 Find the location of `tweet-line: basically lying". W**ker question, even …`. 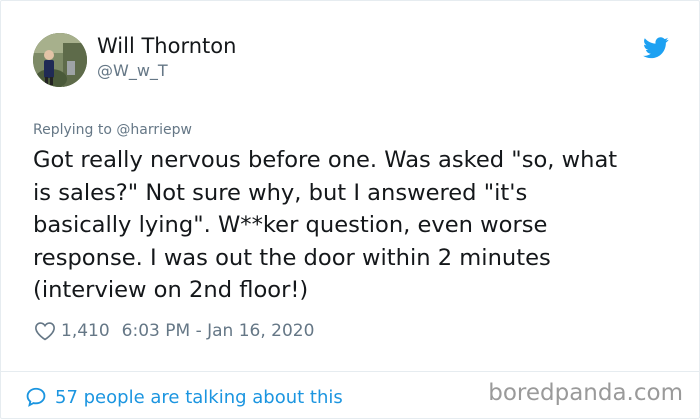

tweet-line: basically lying". W**ker question, even … is located at coordinates (290, 225).